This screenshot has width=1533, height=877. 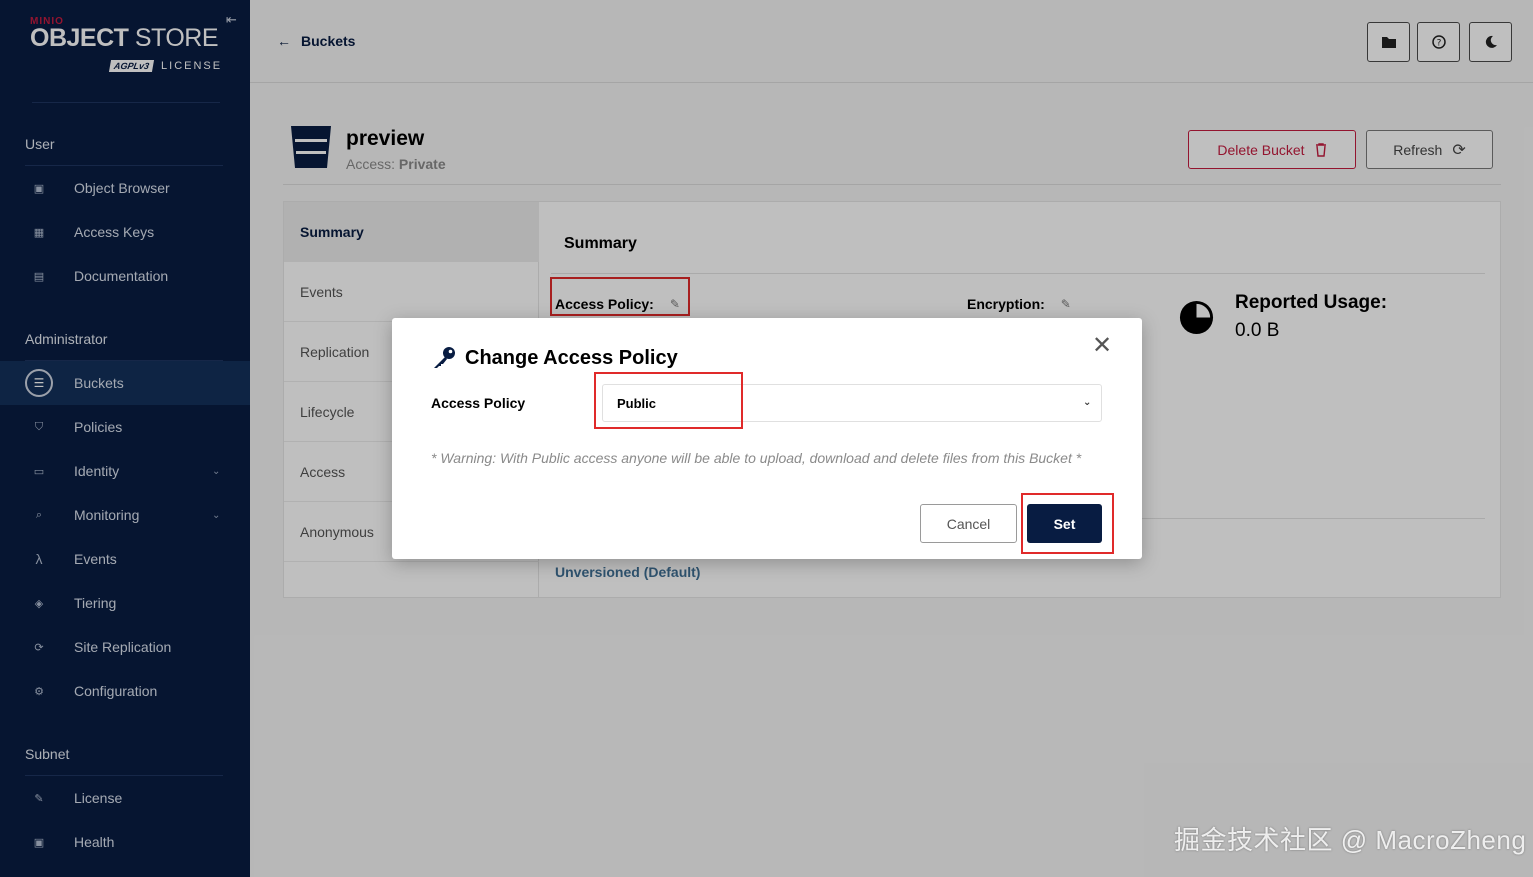 What do you see at coordinates (1067, 523) in the screenshot?
I see `highlight-set-button` at bounding box center [1067, 523].